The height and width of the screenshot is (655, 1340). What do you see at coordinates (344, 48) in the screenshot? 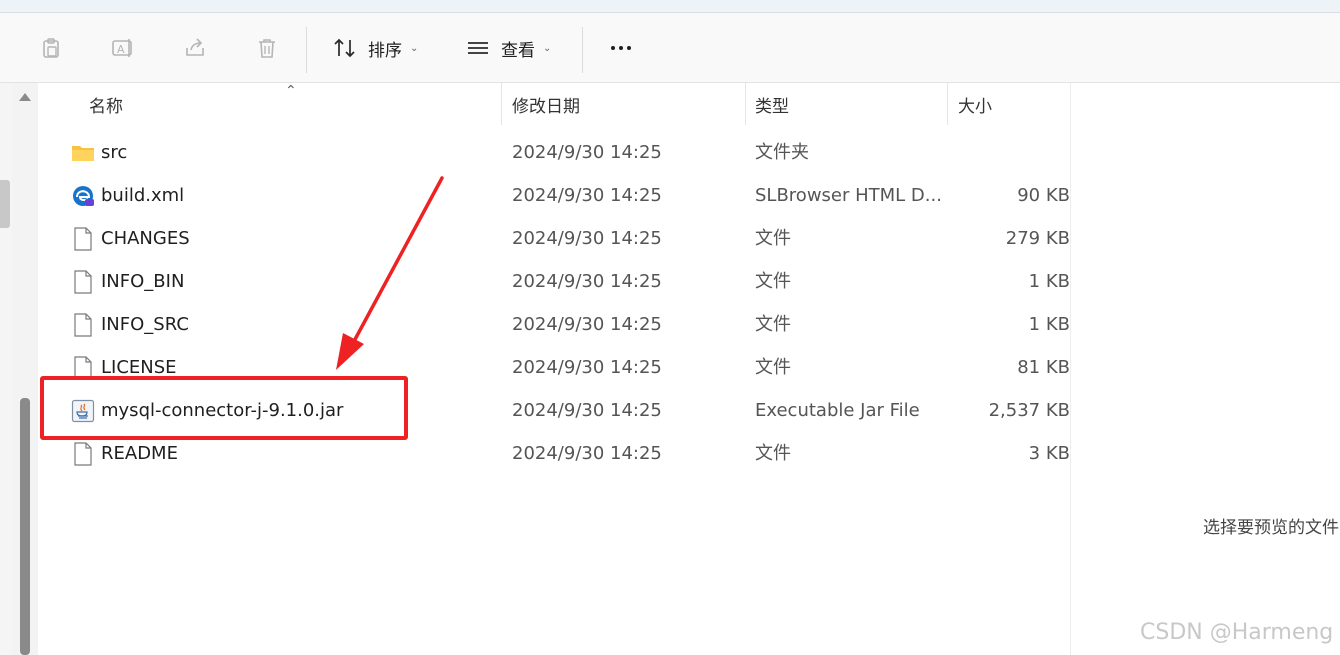
I see `sort-icon` at bounding box center [344, 48].